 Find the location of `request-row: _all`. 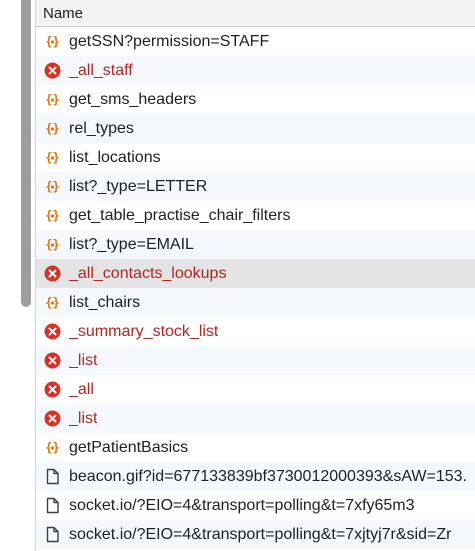

request-row: _all is located at coordinates (255, 389).